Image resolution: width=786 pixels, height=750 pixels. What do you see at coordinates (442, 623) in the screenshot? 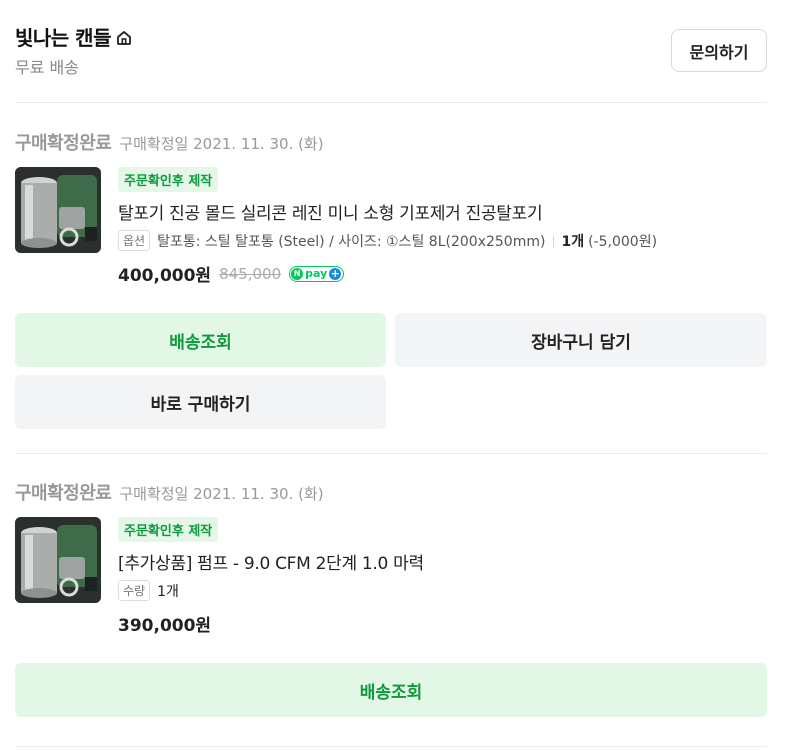
I see `price-line: 390,000원` at bounding box center [442, 623].